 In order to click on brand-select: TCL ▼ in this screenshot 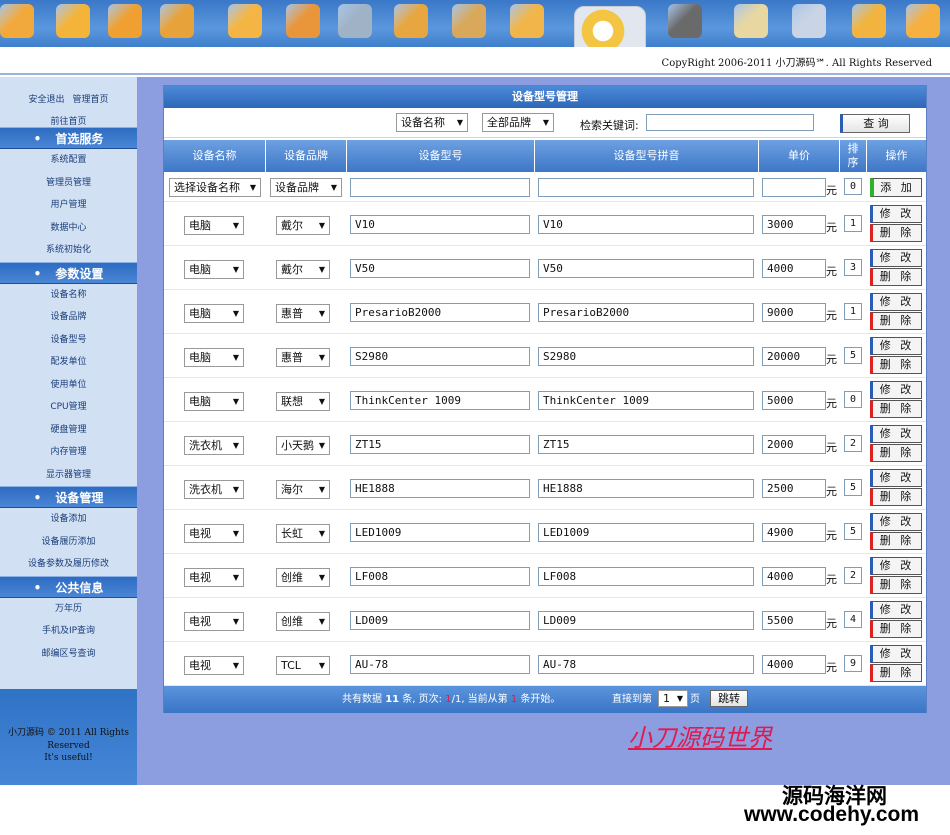, I will do `click(303, 665)`.